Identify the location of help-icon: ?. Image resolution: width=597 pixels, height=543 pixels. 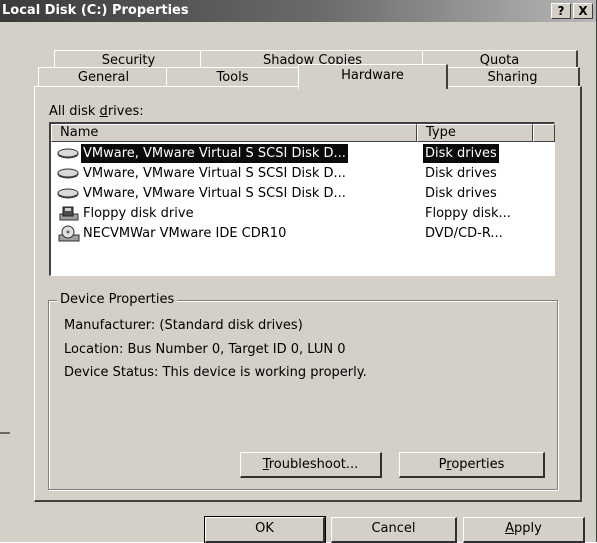
(561, 11).